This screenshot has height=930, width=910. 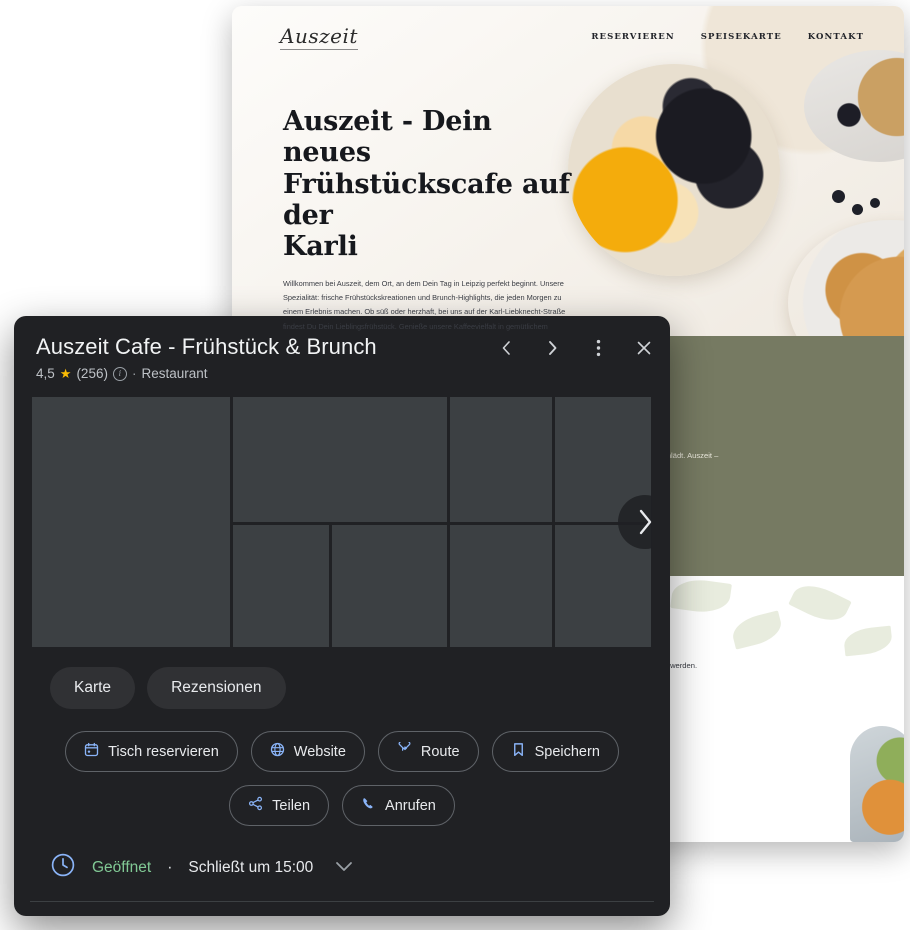 What do you see at coordinates (174, 373) in the screenshot?
I see `place-category: Restaurant` at bounding box center [174, 373].